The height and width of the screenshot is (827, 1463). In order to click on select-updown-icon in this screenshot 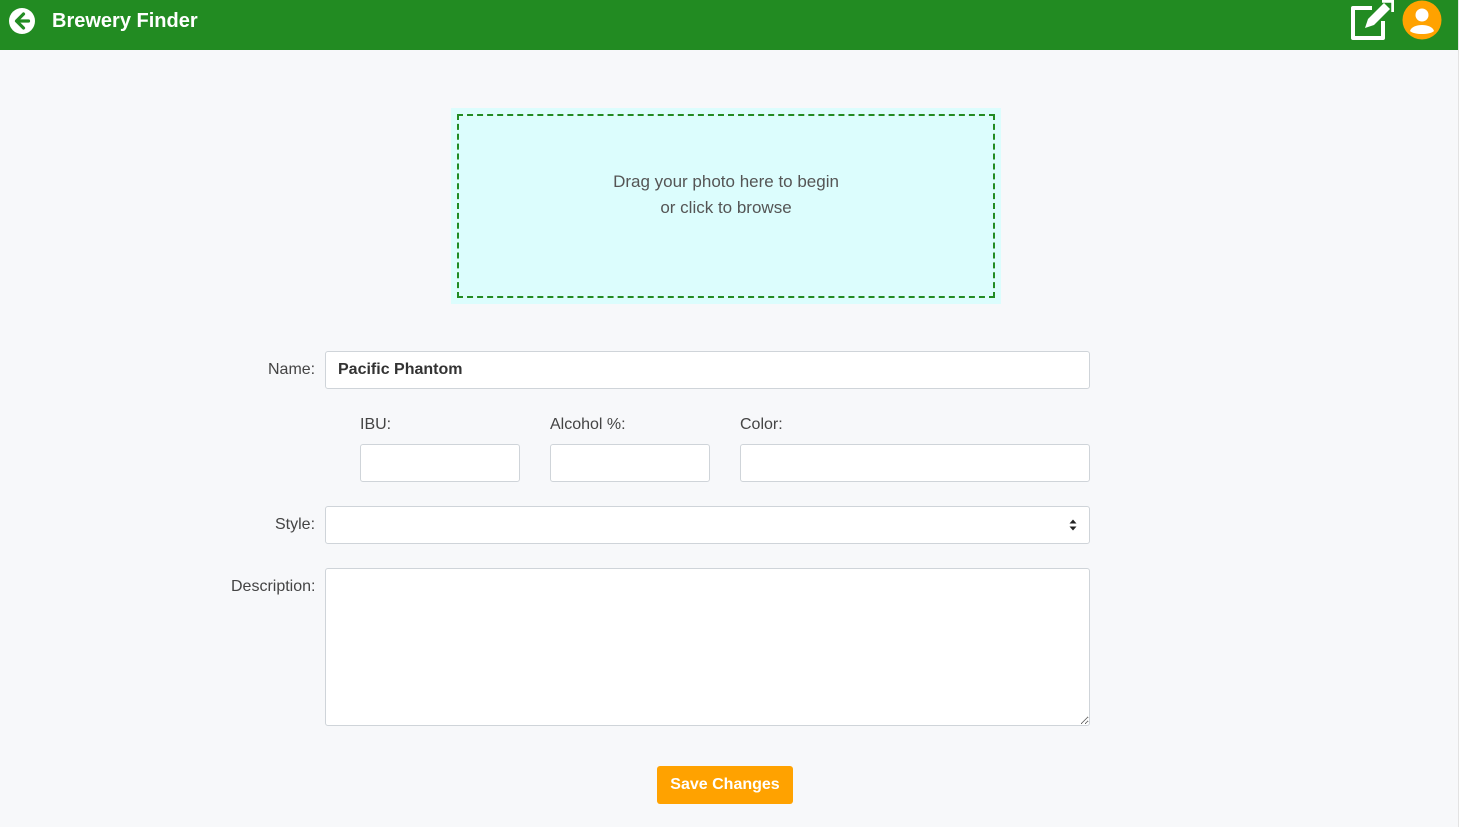, I will do `click(1073, 525)`.